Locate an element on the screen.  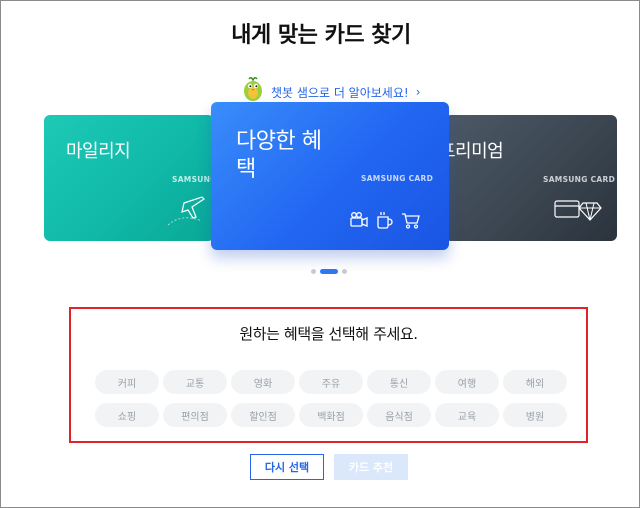
benefit-chip-shopping: 쇼핑 is located at coordinates (127, 415).